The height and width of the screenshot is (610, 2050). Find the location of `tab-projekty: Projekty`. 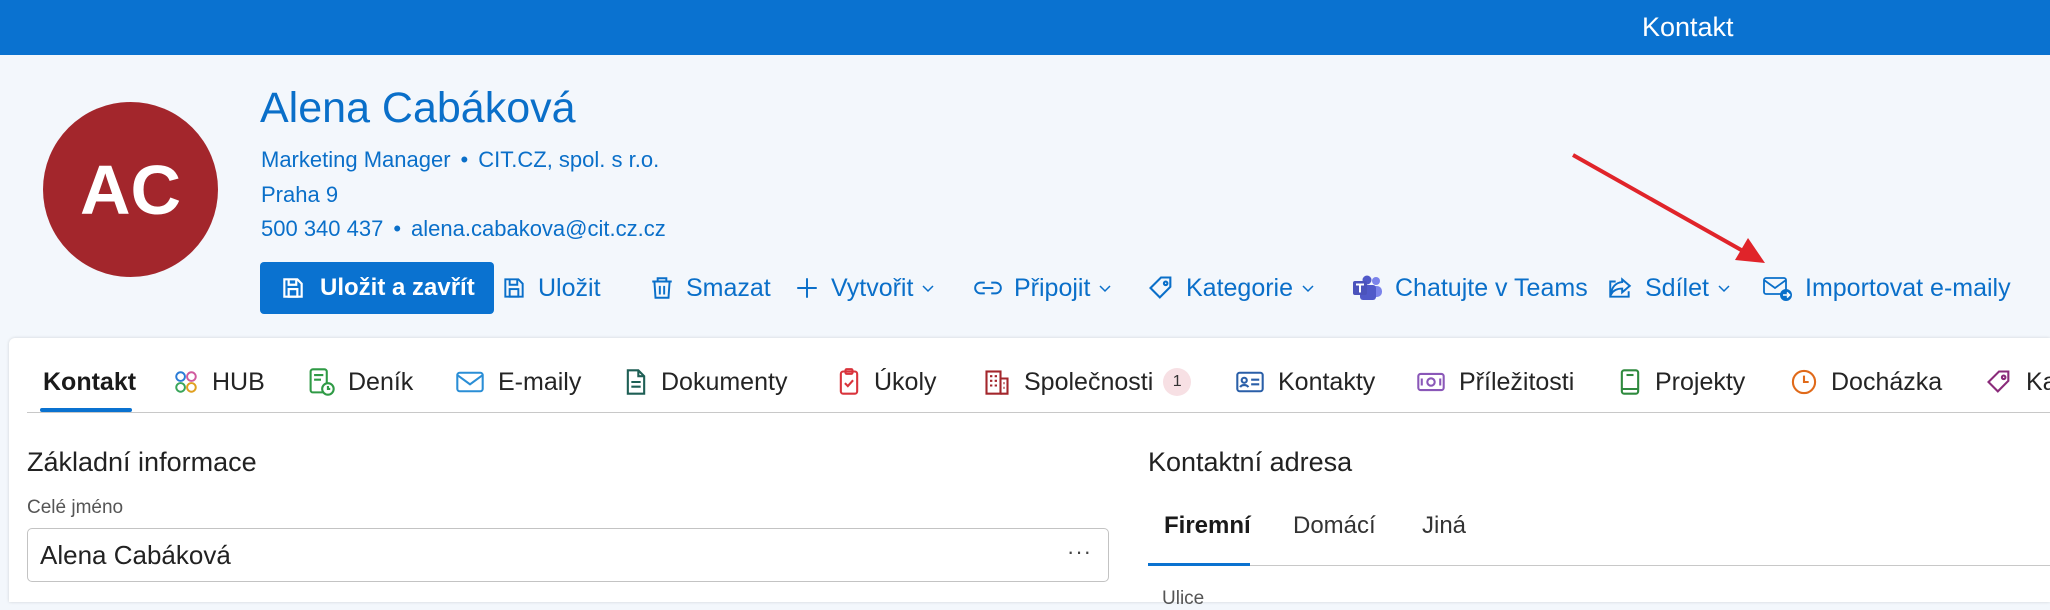

tab-projekty: Projekty is located at coordinates (1681, 382).